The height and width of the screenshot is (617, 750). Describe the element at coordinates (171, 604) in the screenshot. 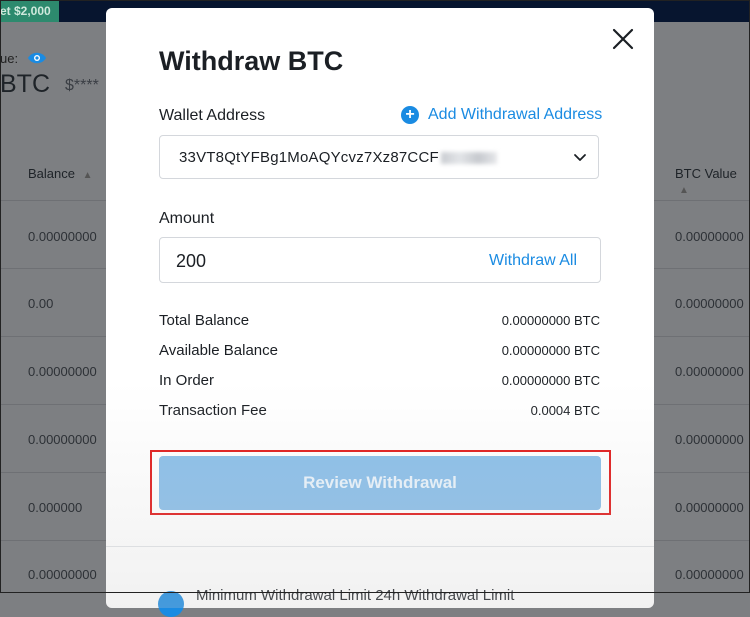

I see `info-icon` at that location.